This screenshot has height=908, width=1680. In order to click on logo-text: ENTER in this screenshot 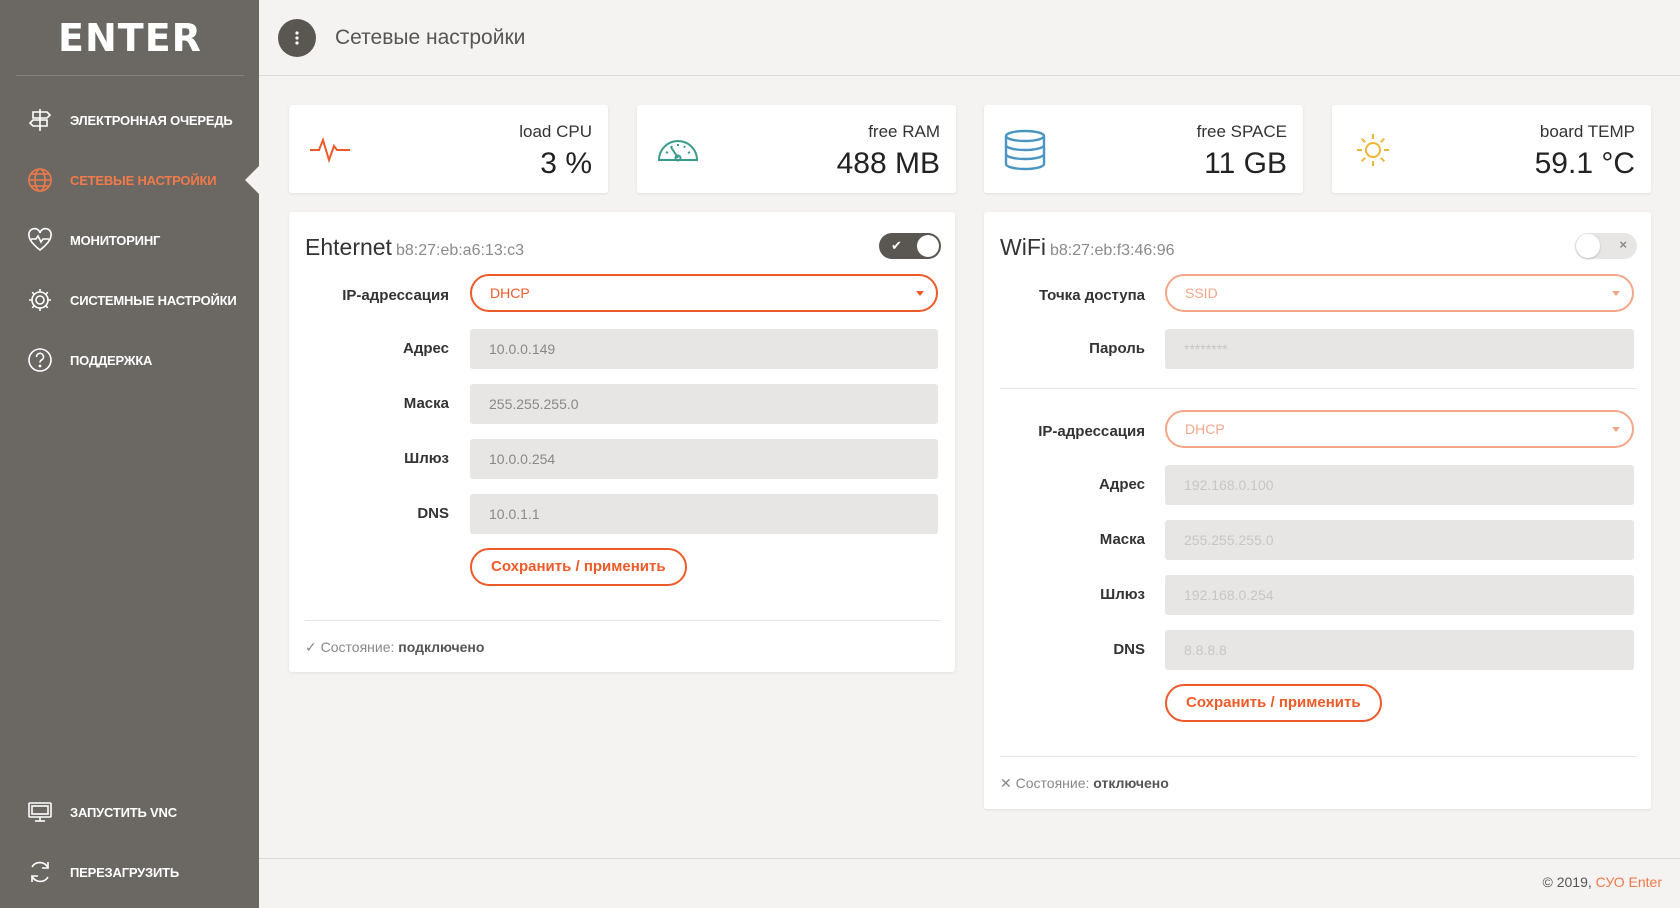, I will do `click(130, 37)`.